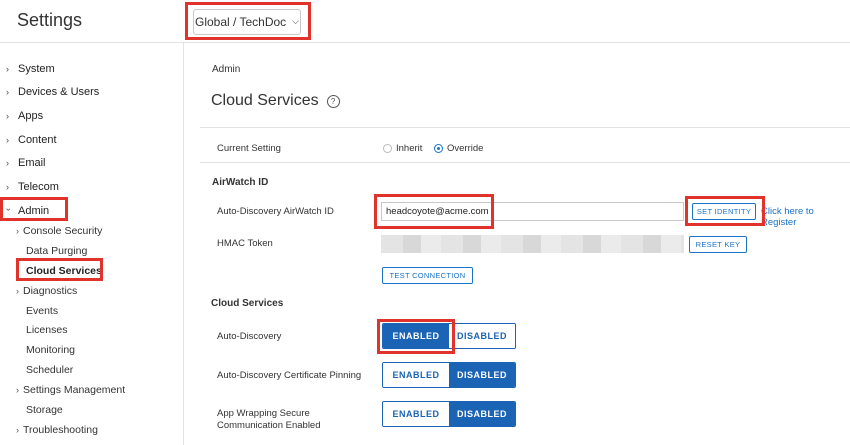 The image size is (850, 445). I want to click on sidebar-subitem-label: Cloud Services, so click(64, 271).